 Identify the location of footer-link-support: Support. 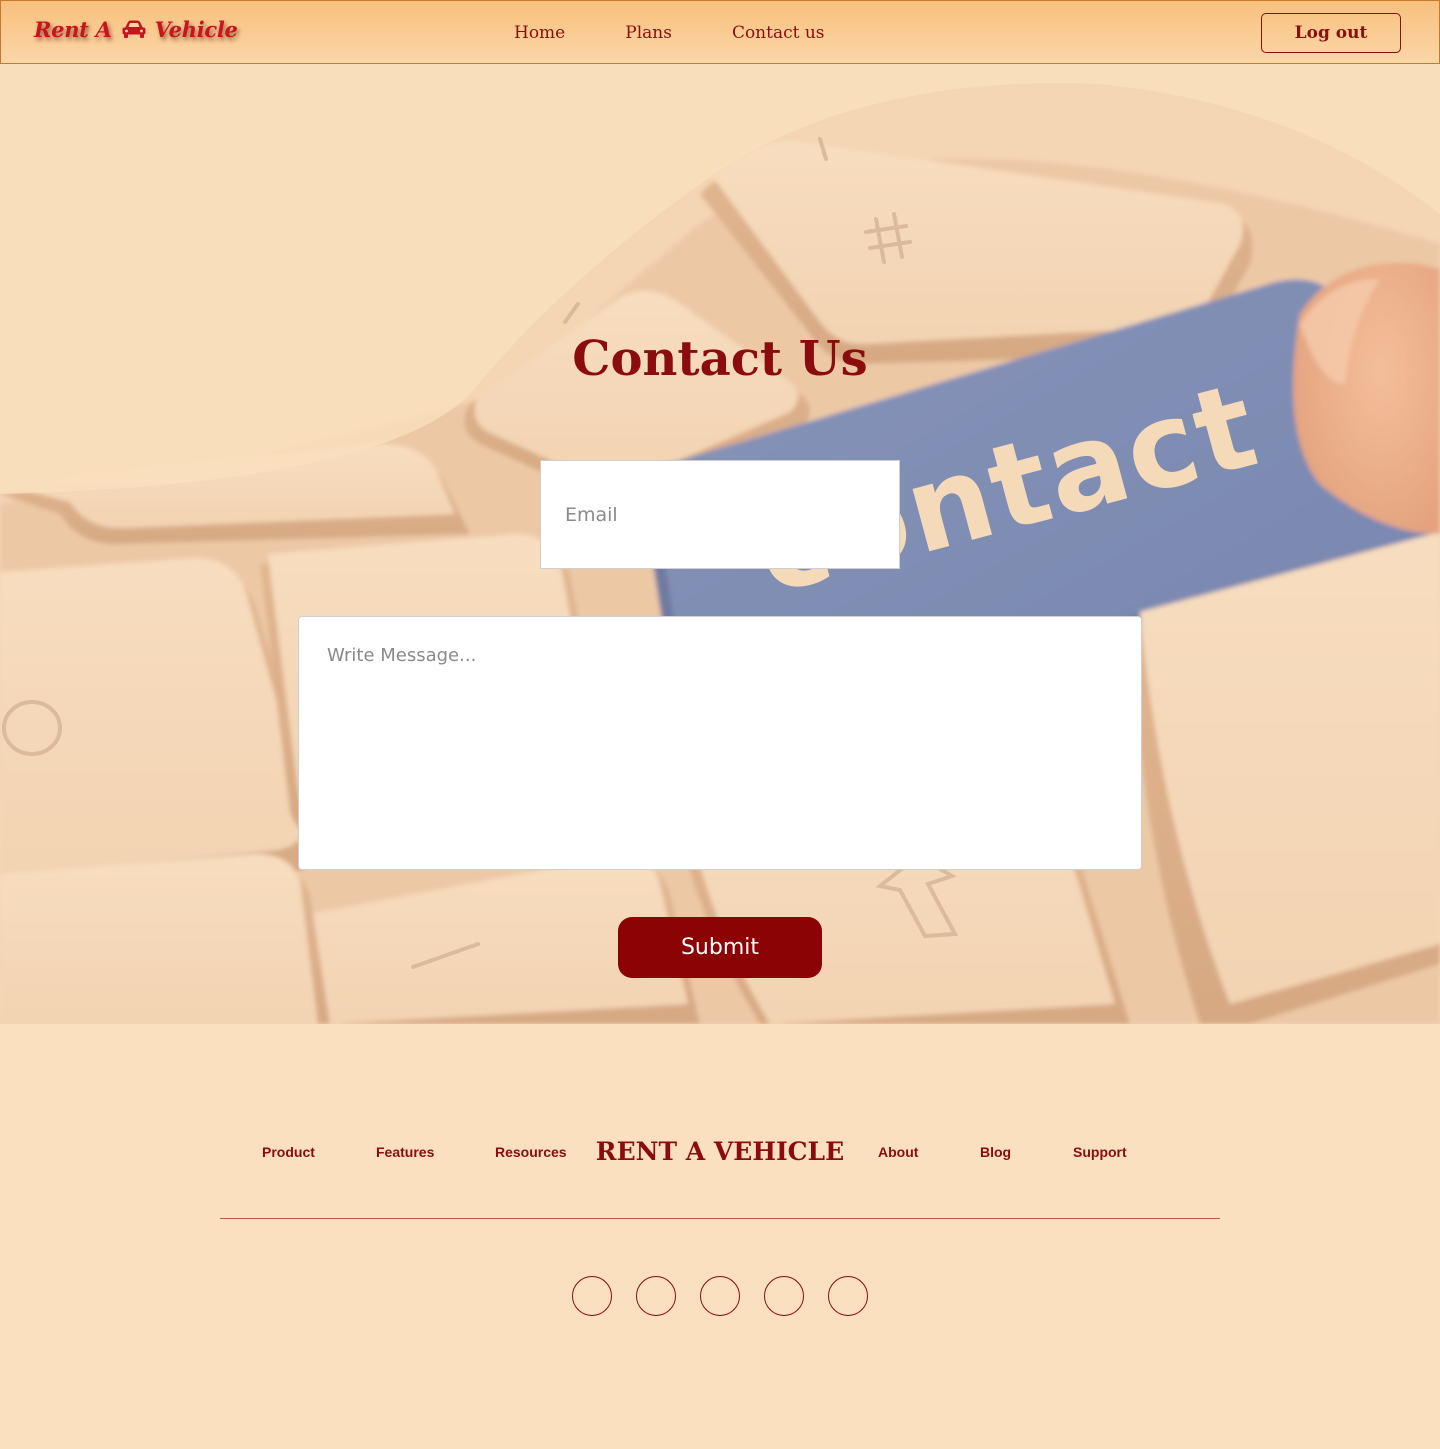
(1100, 1152).